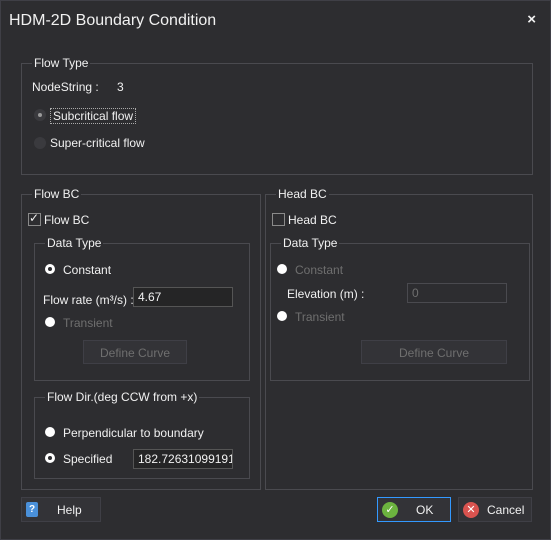 The width and height of the screenshot is (551, 540). I want to click on help-button: ? Help, so click(61, 509).